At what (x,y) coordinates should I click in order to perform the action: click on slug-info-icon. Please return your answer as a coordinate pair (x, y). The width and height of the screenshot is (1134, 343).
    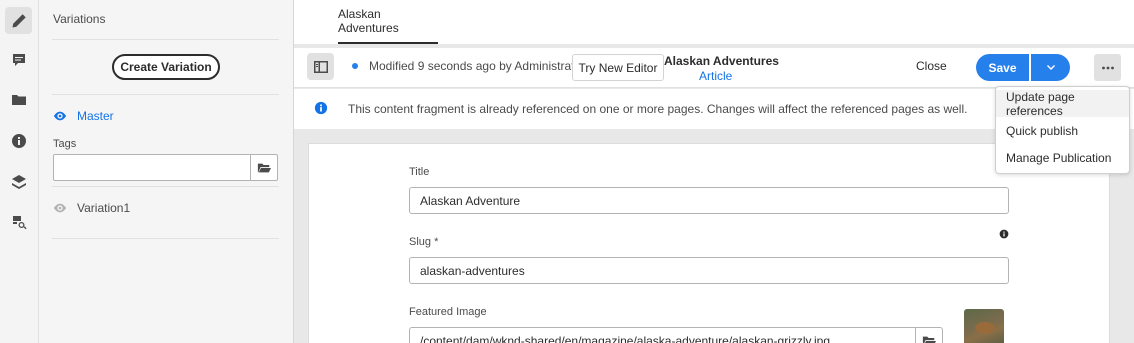
    Looking at the image, I should click on (1004, 233).